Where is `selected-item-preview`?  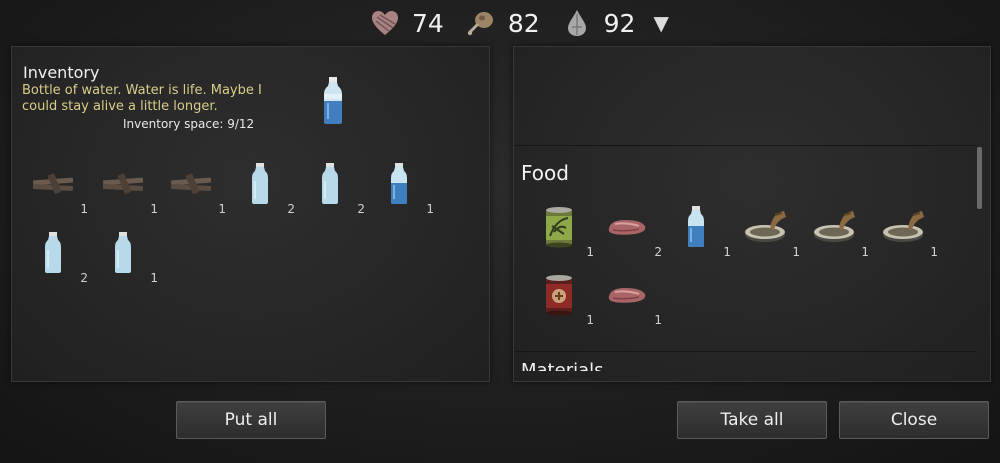
selected-item-preview is located at coordinates (333, 103).